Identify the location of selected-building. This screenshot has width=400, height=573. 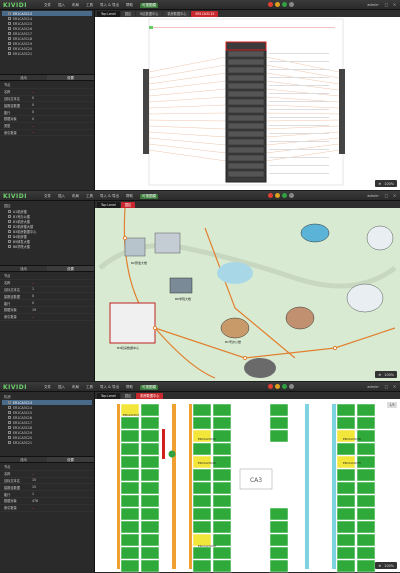
(132, 323).